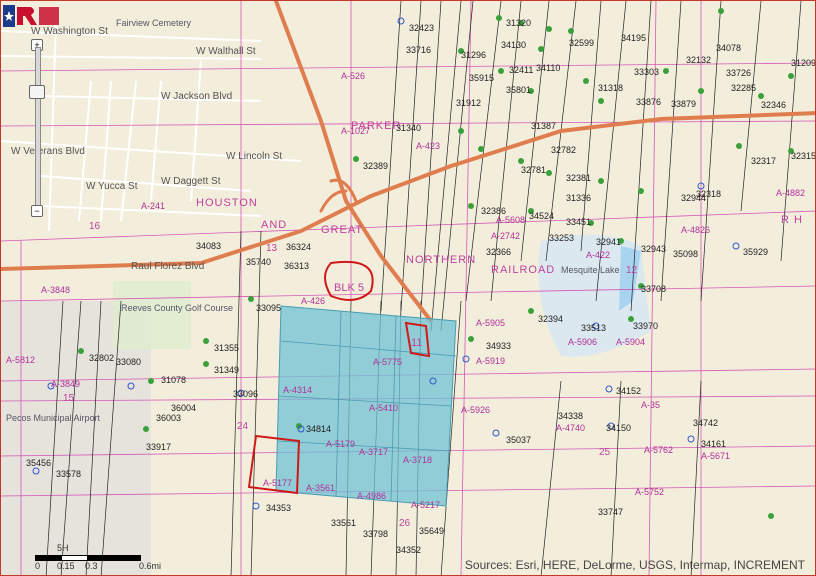 The width and height of the screenshot is (816, 576). What do you see at coordinates (561, 238) in the screenshot?
I see `well-number-label: 33253` at bounding box center [561, 238].